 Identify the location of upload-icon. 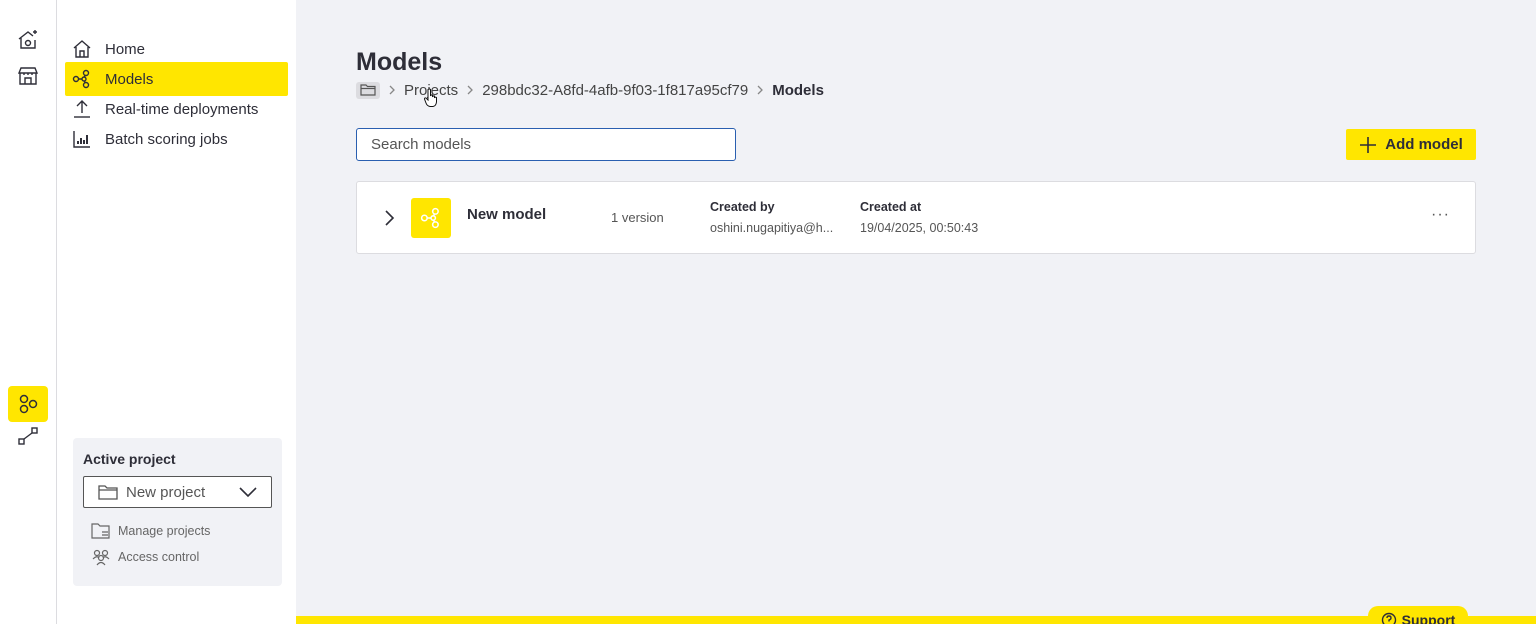
(82, 109).